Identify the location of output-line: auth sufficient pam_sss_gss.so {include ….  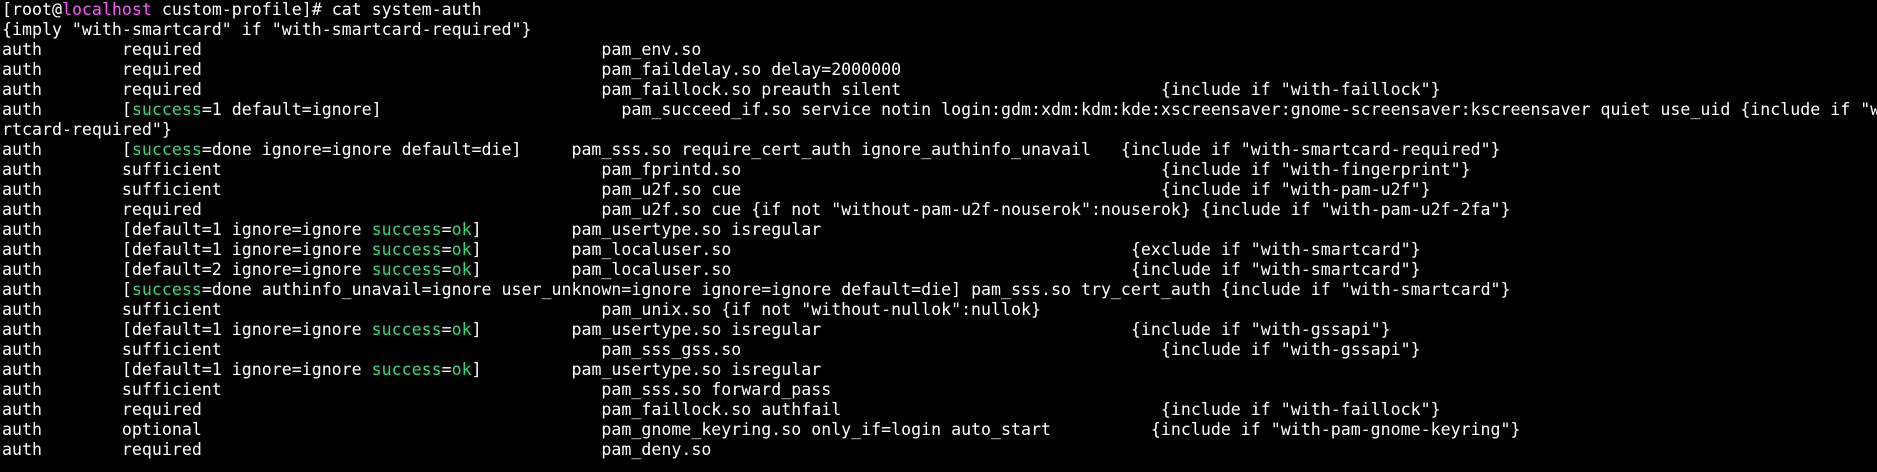
(939, 350).